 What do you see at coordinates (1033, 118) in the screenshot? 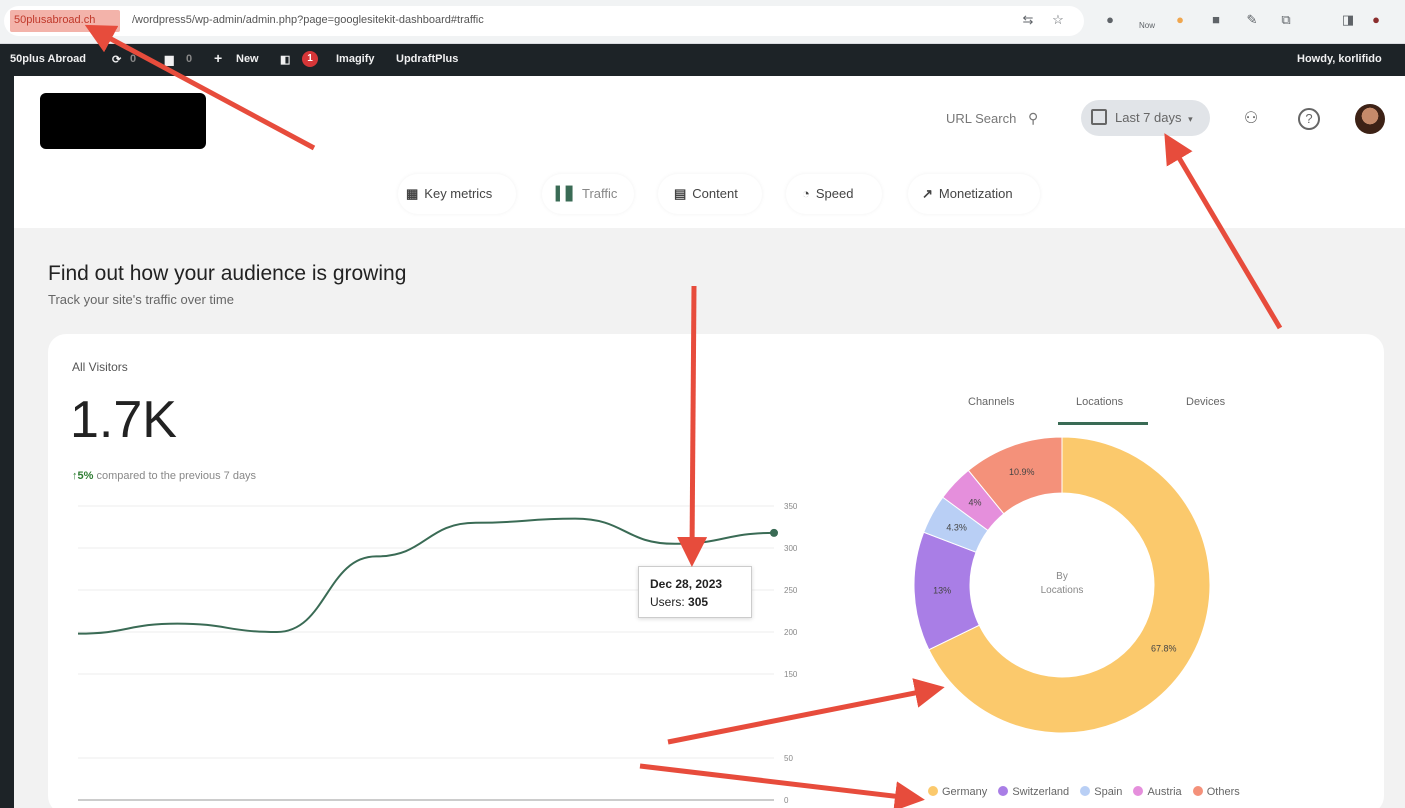
I see `search-icon: ⚲` at bounding box center [1033, 118].